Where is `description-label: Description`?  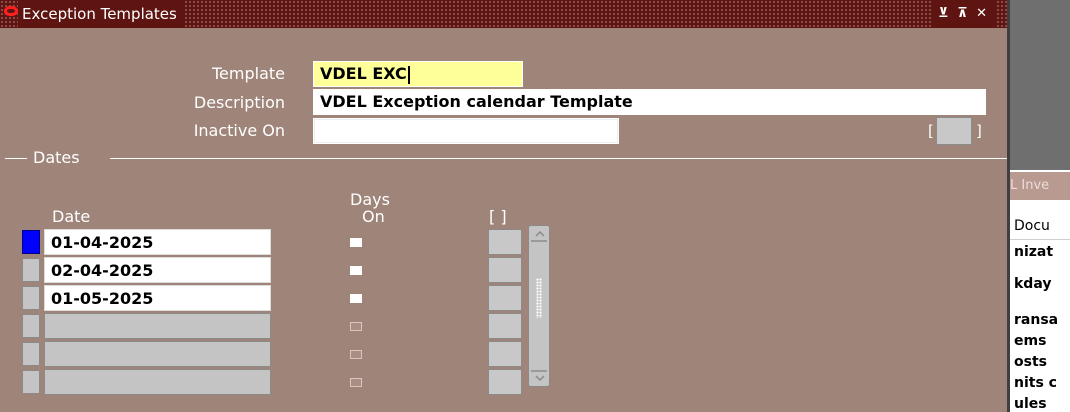
description-label: Description is located at coordinates (239, 102).